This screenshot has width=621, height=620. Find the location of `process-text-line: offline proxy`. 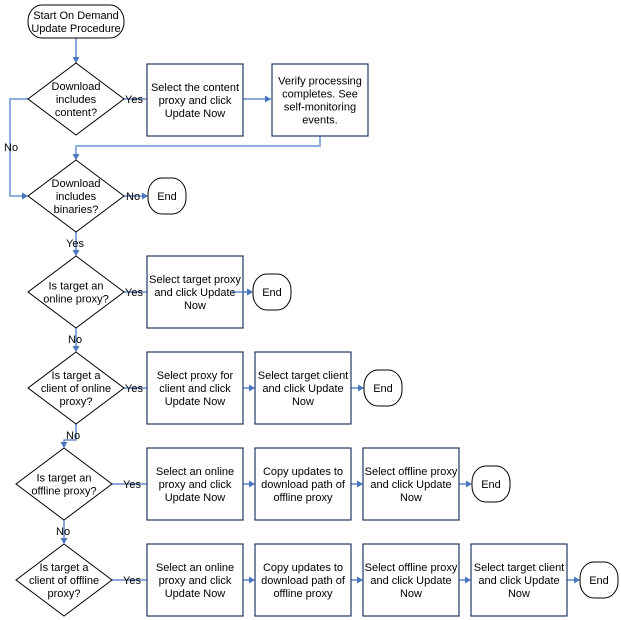

process-text-line: offline proxy is located at coordinates (303, 594).